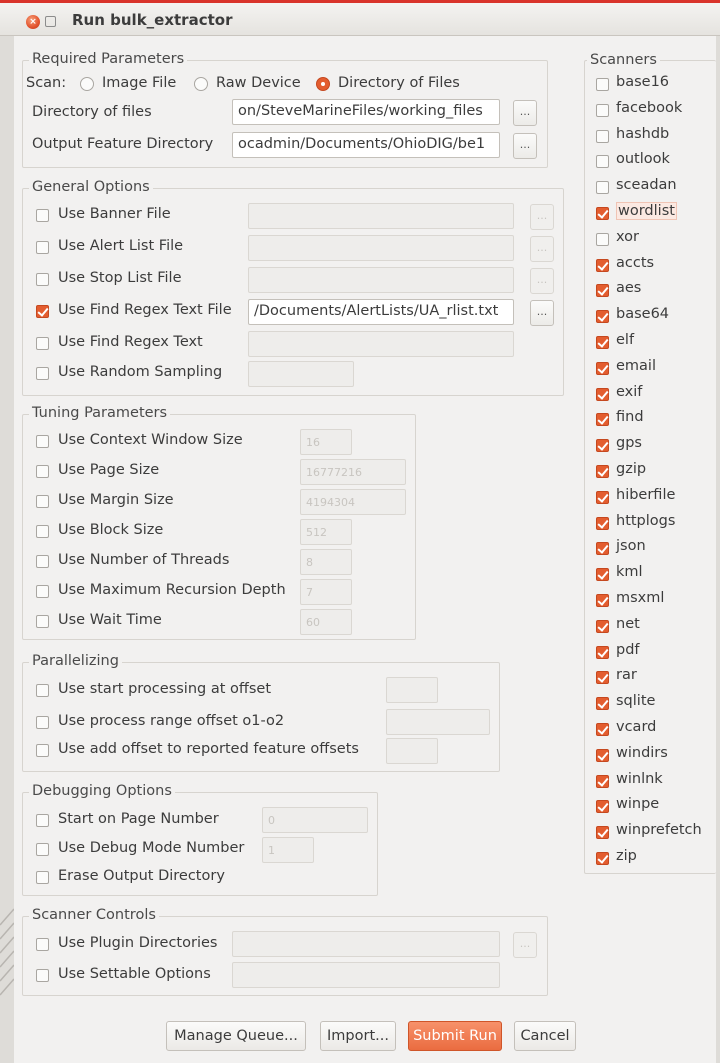  I want to click on scanner-item-zip: zip, so click(649, 859).